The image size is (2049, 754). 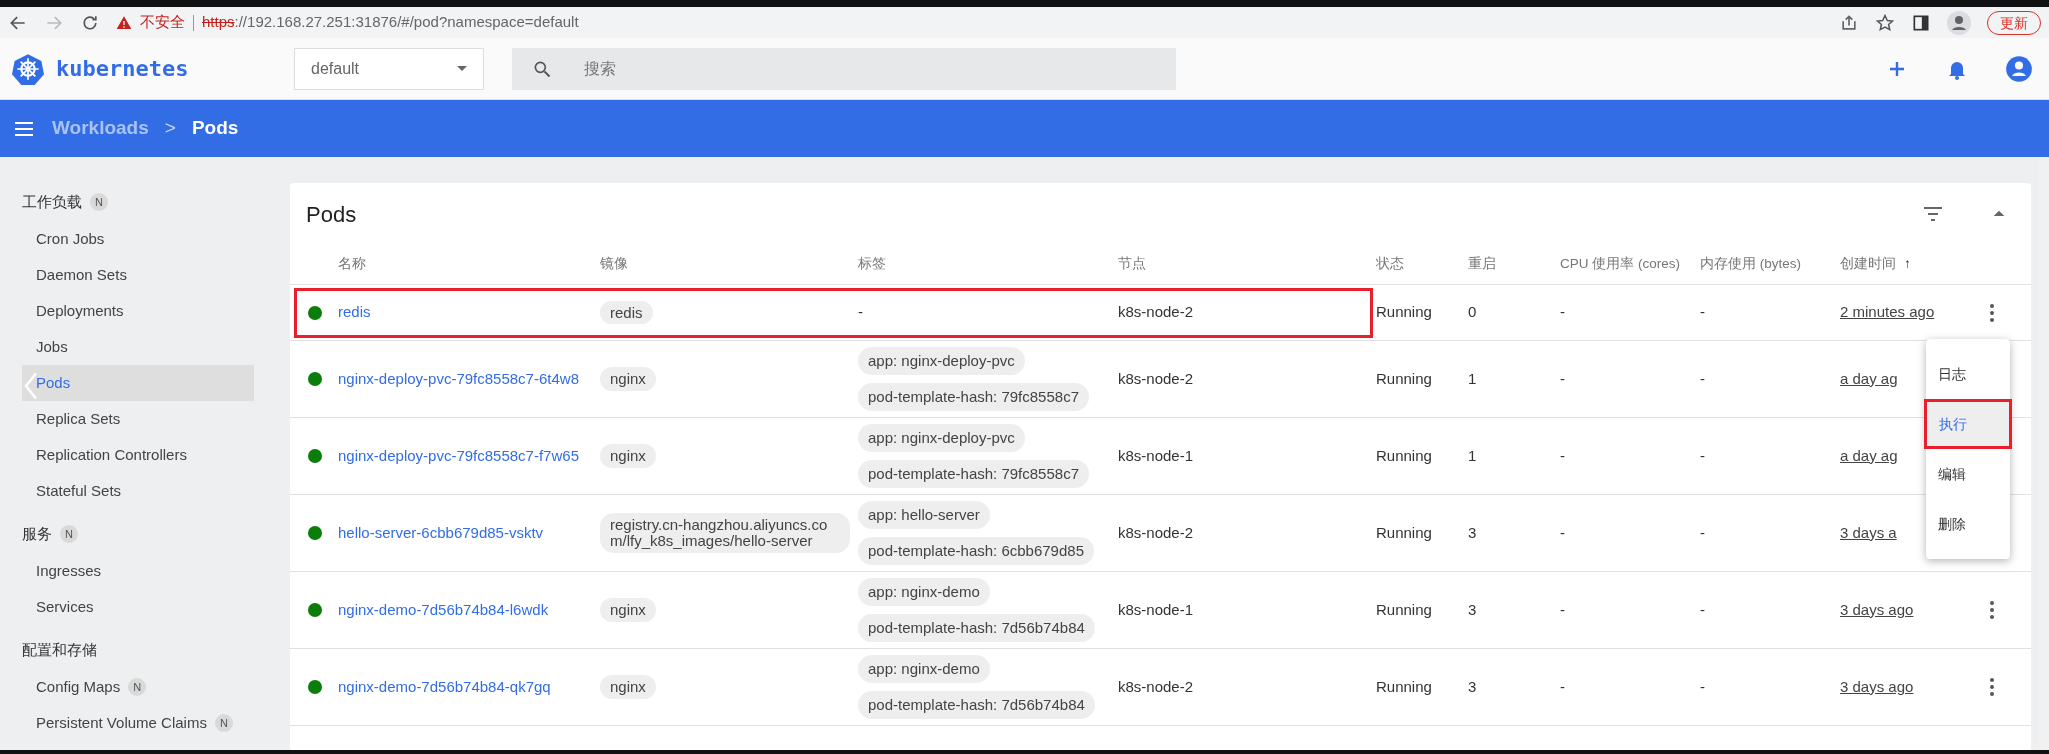 I want to click on sidebar-item: Config Maps, so click(x=71, y=687).